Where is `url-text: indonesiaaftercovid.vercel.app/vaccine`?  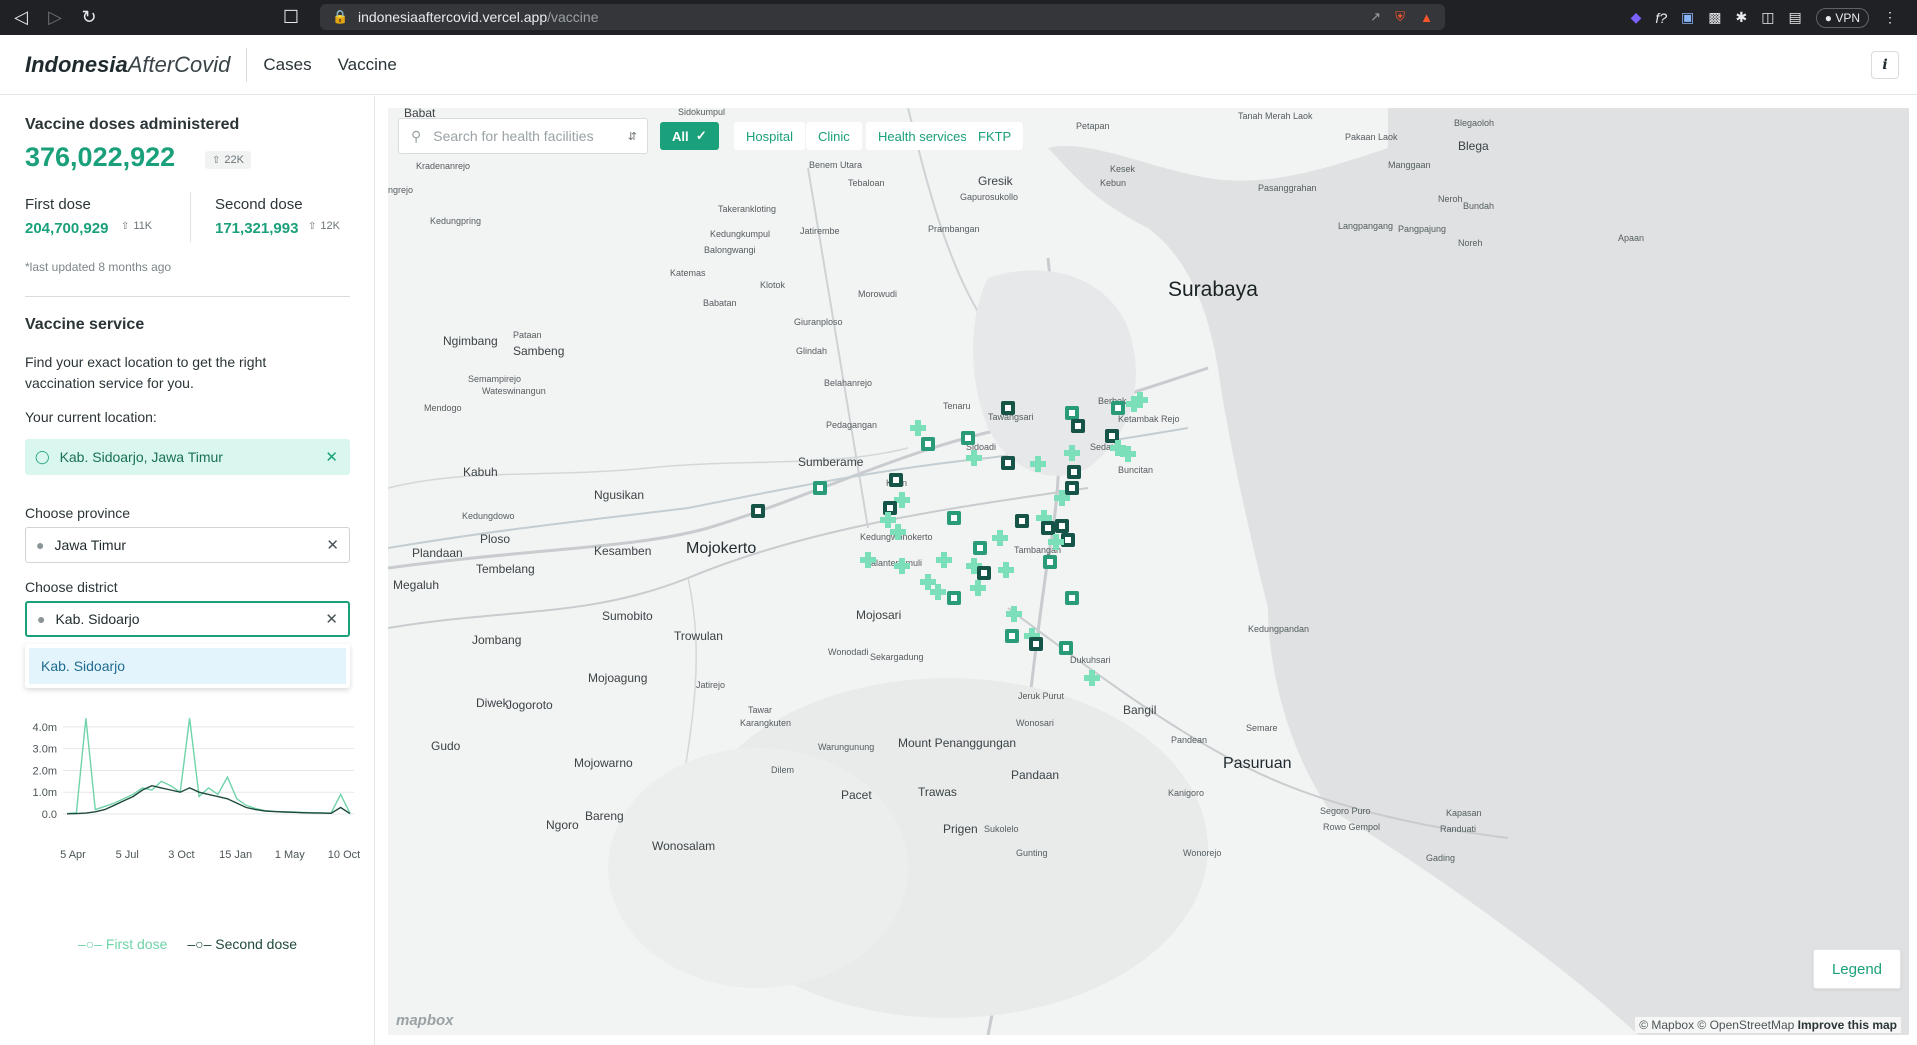 url-text: indonesiaaftercovid.vercel.app/vaccine is located at coordinates (478, 17).